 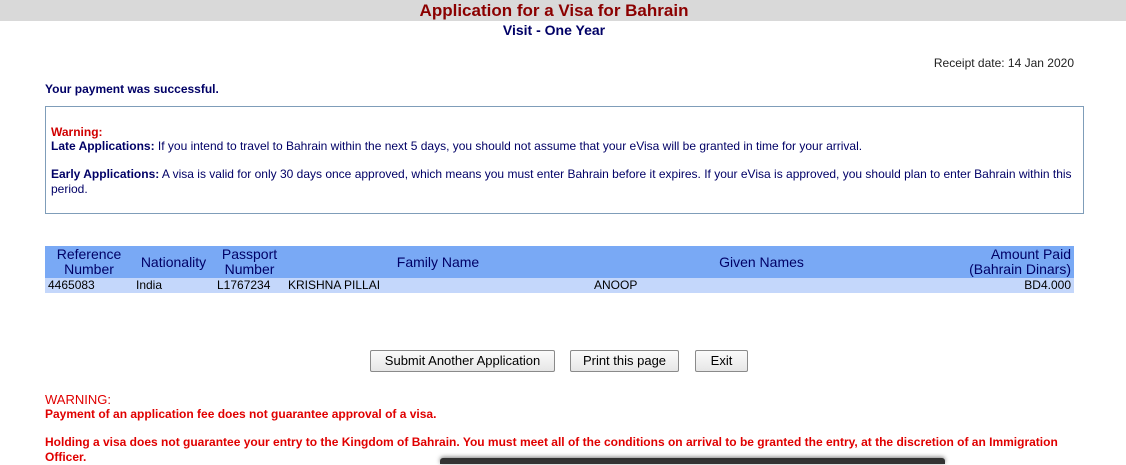 What do you see at coordinates (105, 174) in the screenshot?
I see `early-applications-label: Early Applications:` at bounding box center [105, 174].